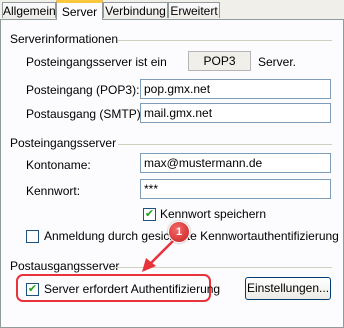 Image resolution: width=344 pixels, height=328 pixels. What do you see at coordinates (85, 114) in the screenshot?
I see `smtp-label: Postausgang (SMTP):` at bounding box center [85, 114].